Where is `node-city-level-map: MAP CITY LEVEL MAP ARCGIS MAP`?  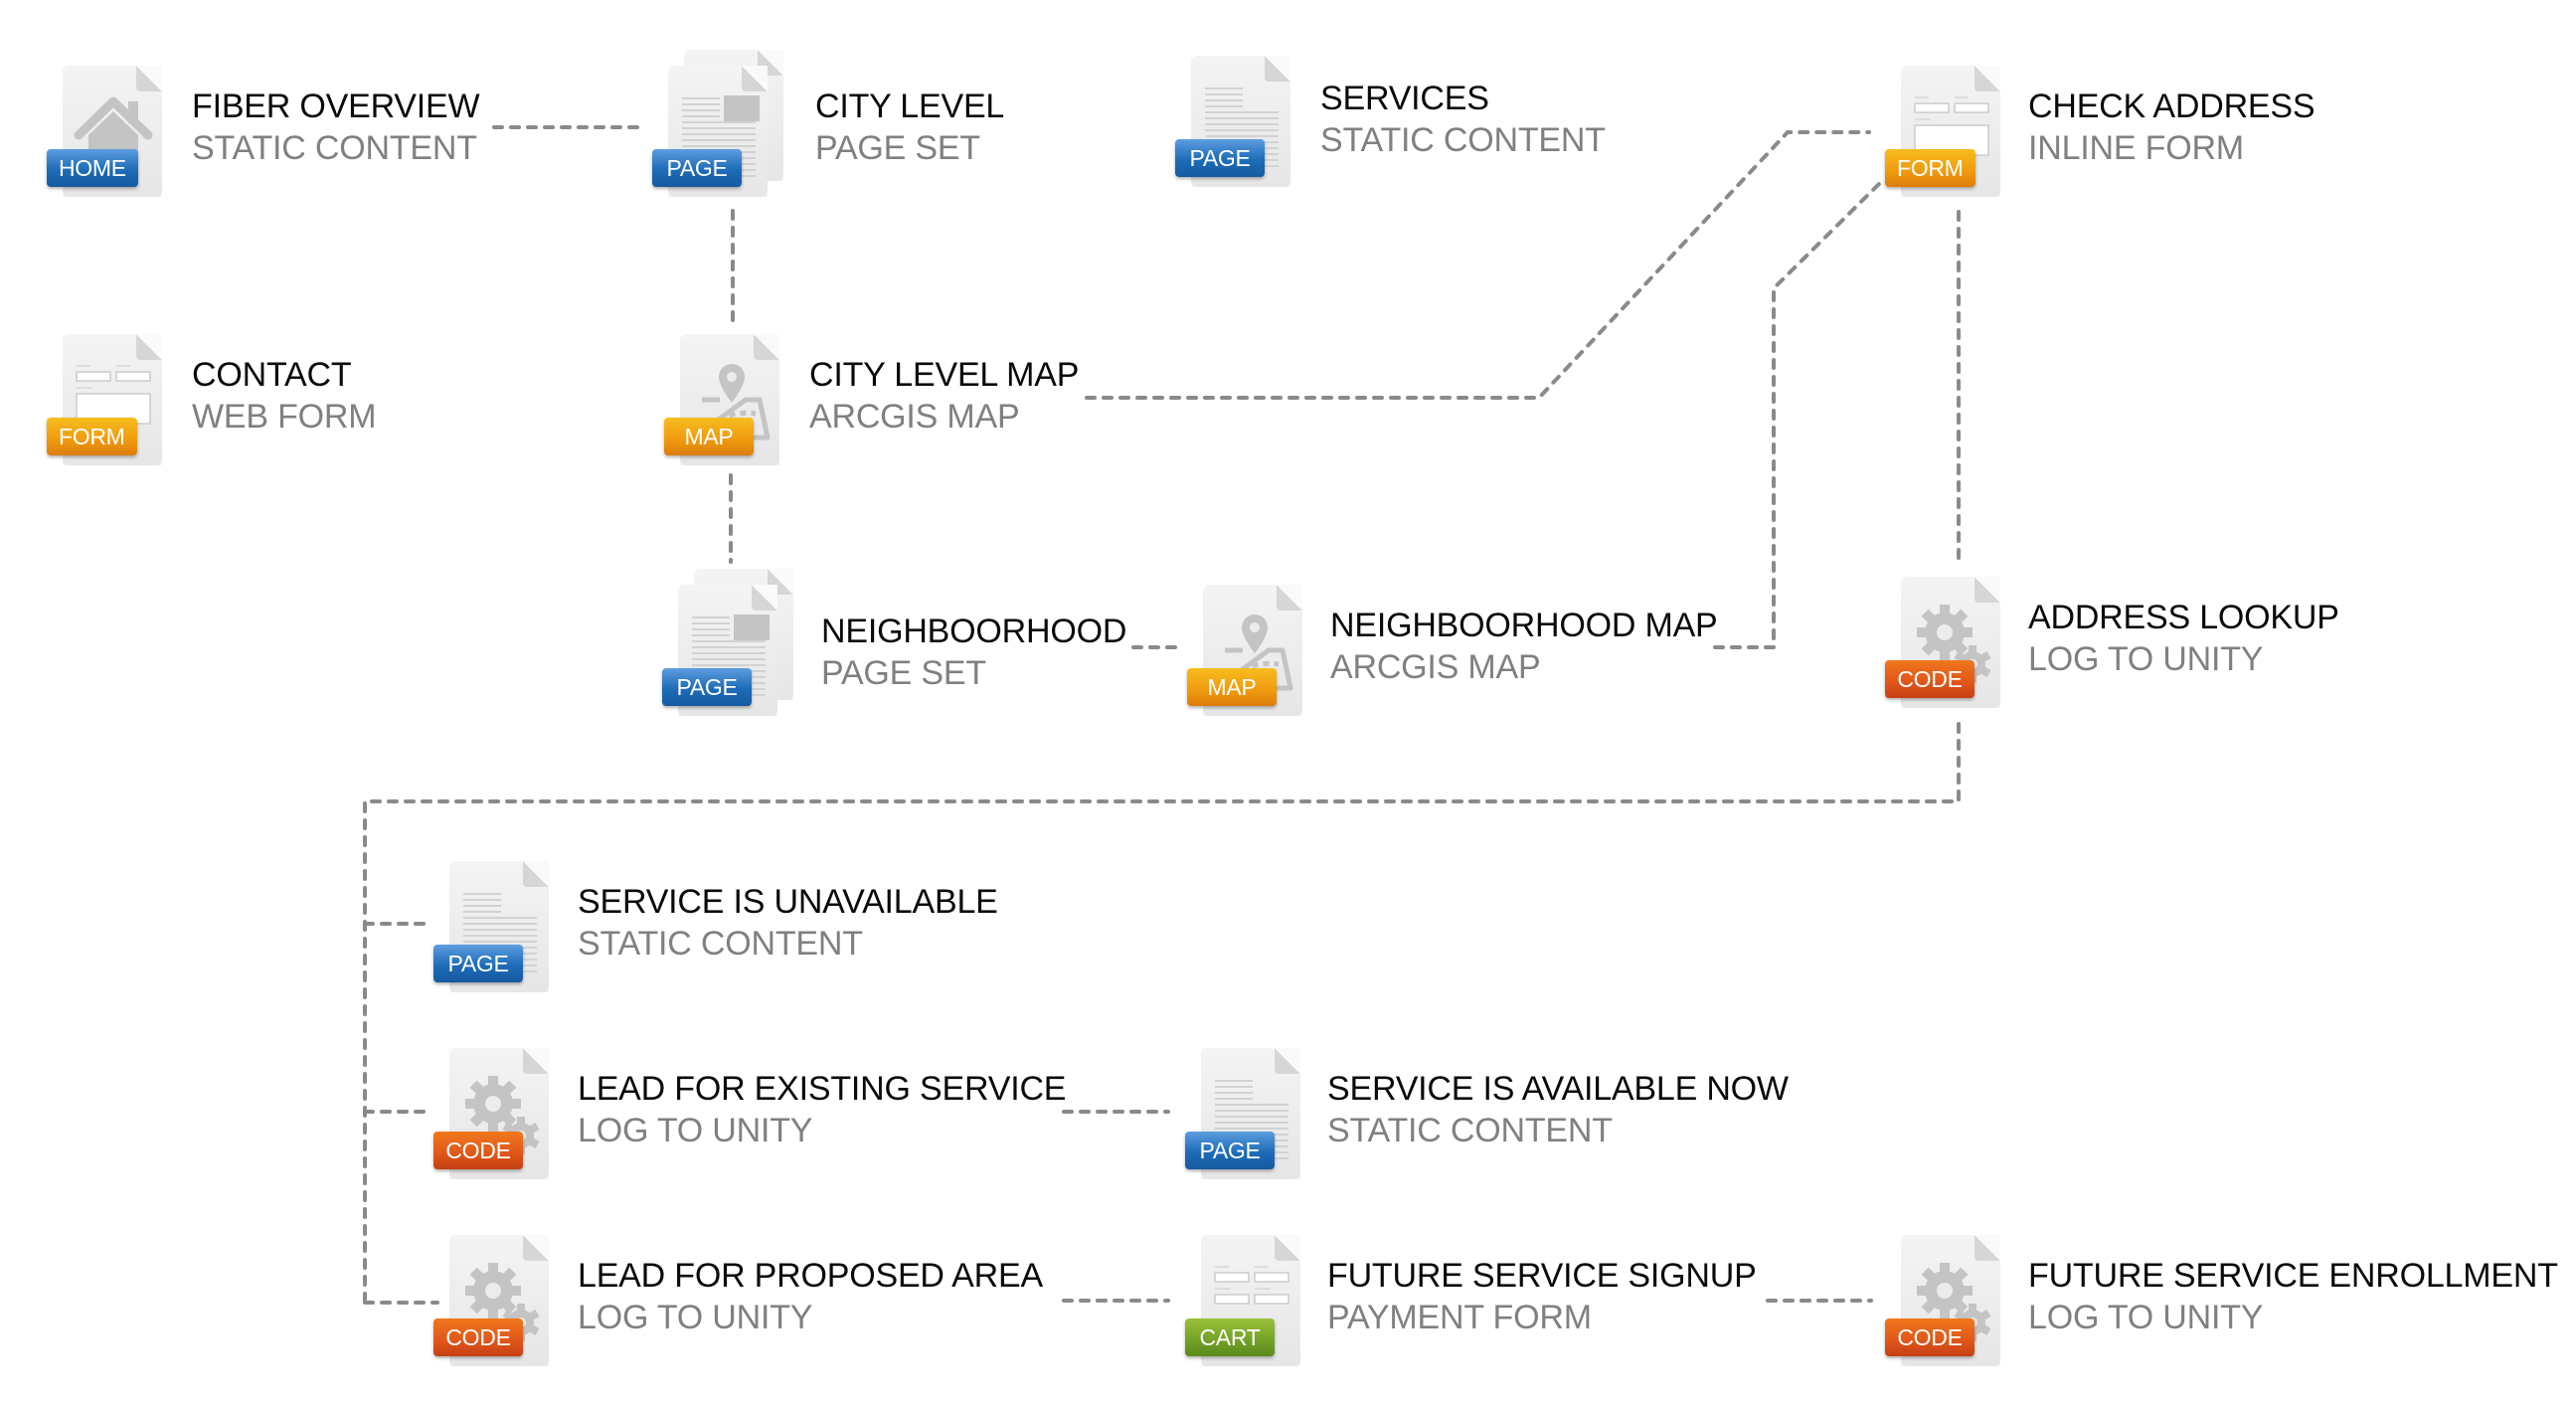
node-city-level-map: MAP CITY LEVEL MAP ARCGIS MAP is located at coordinates (871, 399).